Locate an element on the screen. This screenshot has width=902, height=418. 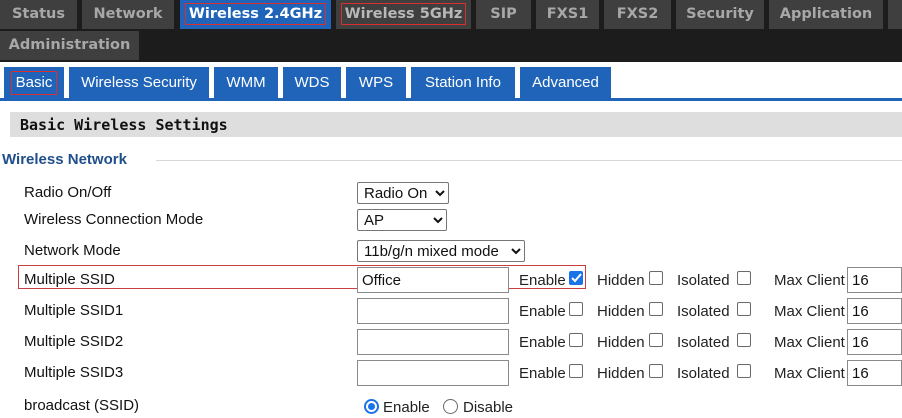
subtab-wmm: WMM is located at coordinates (246, 83).